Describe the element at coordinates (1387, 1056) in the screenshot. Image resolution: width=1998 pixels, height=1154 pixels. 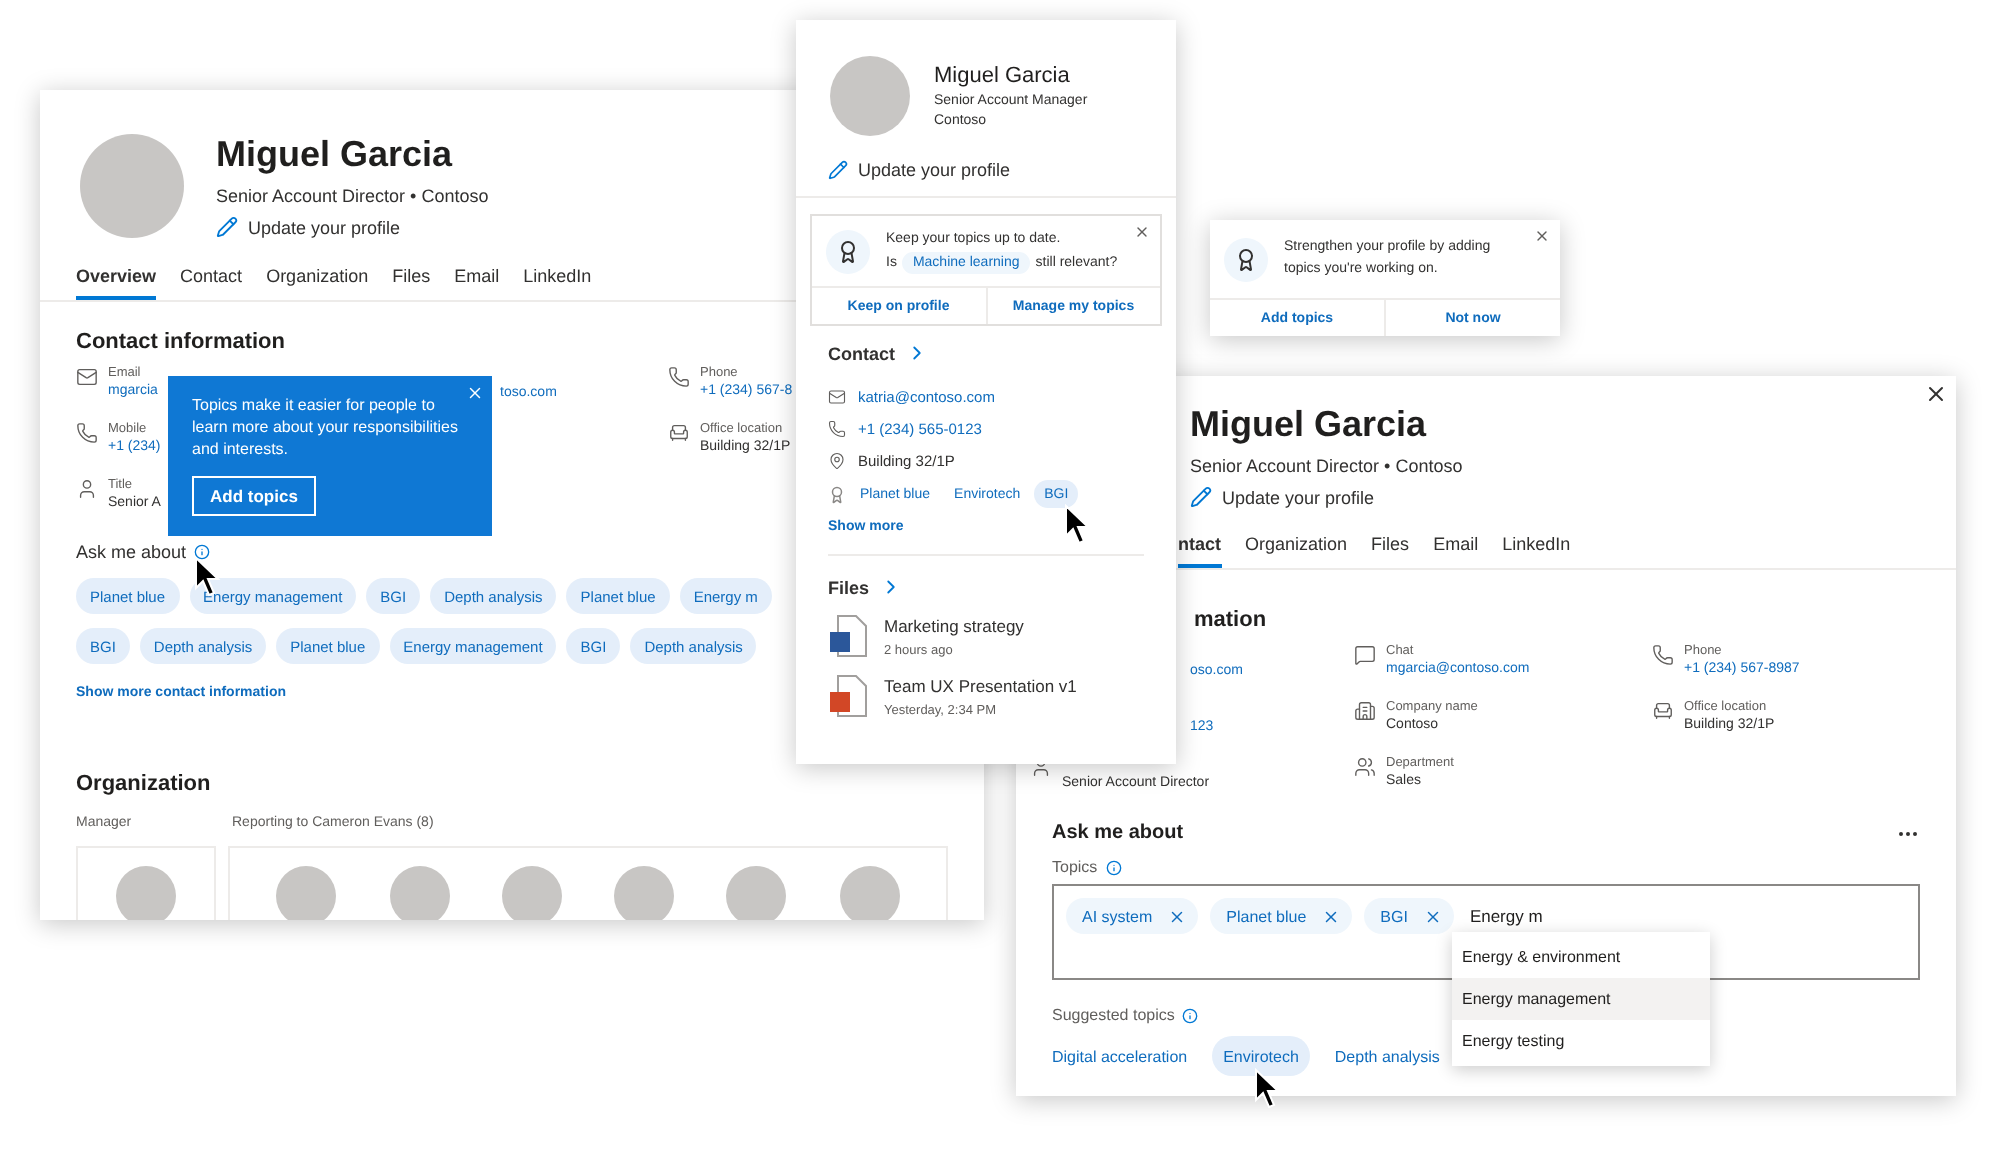
I see `suggested-topic: Depth analysis` at that location.